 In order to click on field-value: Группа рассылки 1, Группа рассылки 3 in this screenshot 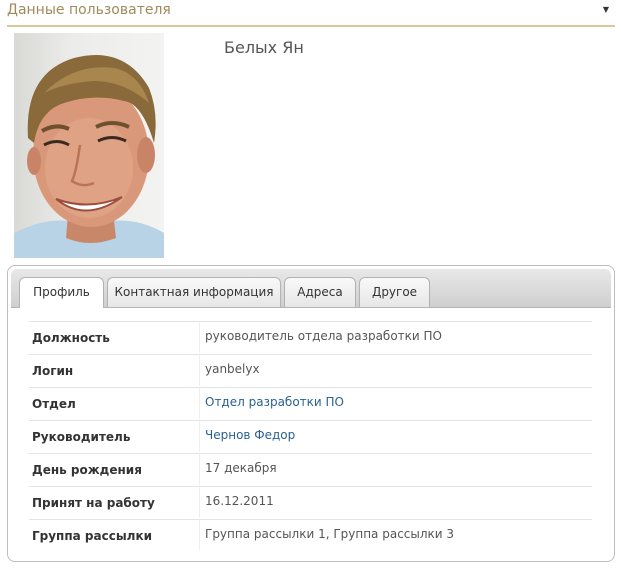, I will do `click(330, 534)`.